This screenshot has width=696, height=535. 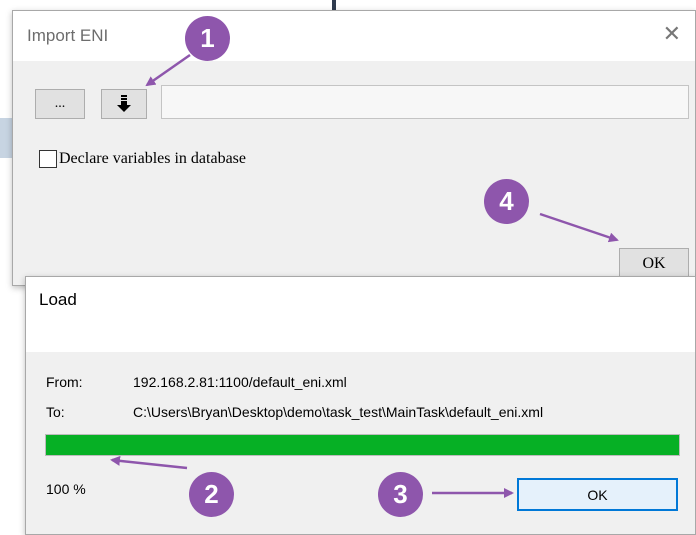 I want to click on step-badge-3: 3, so click(x=400, y=494).